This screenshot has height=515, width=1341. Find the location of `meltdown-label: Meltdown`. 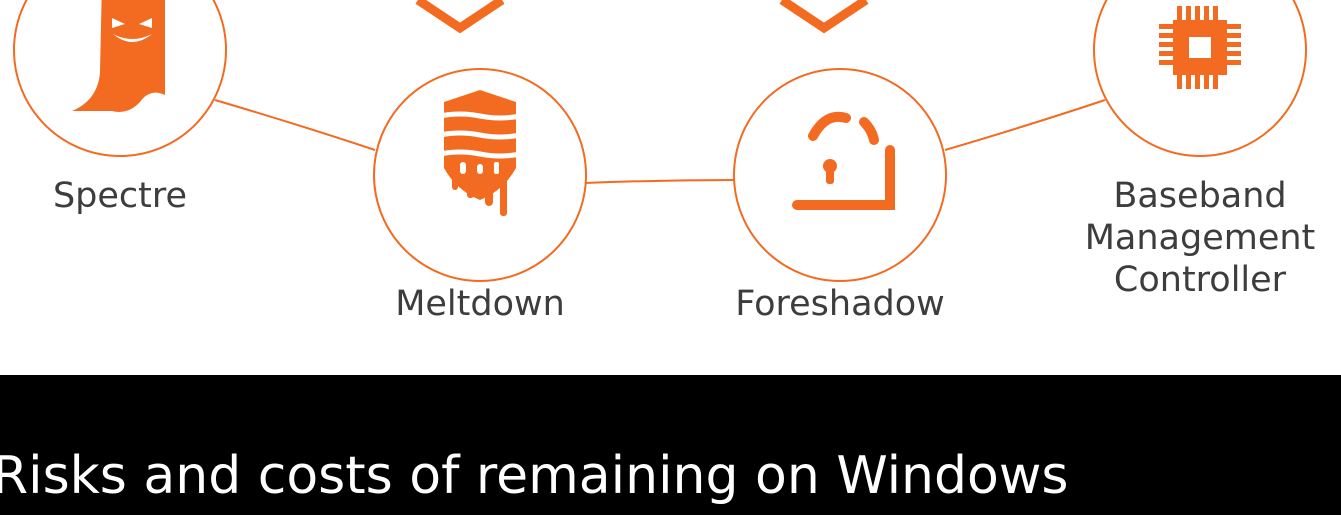

meltdown-label: Meltdown is located at coordinates (480, 304).